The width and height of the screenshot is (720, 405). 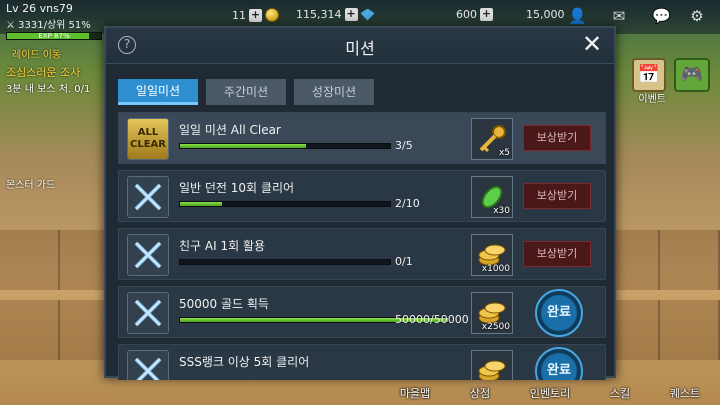 I want to click on reward-slot: x2500, so click(x=492, y=313).